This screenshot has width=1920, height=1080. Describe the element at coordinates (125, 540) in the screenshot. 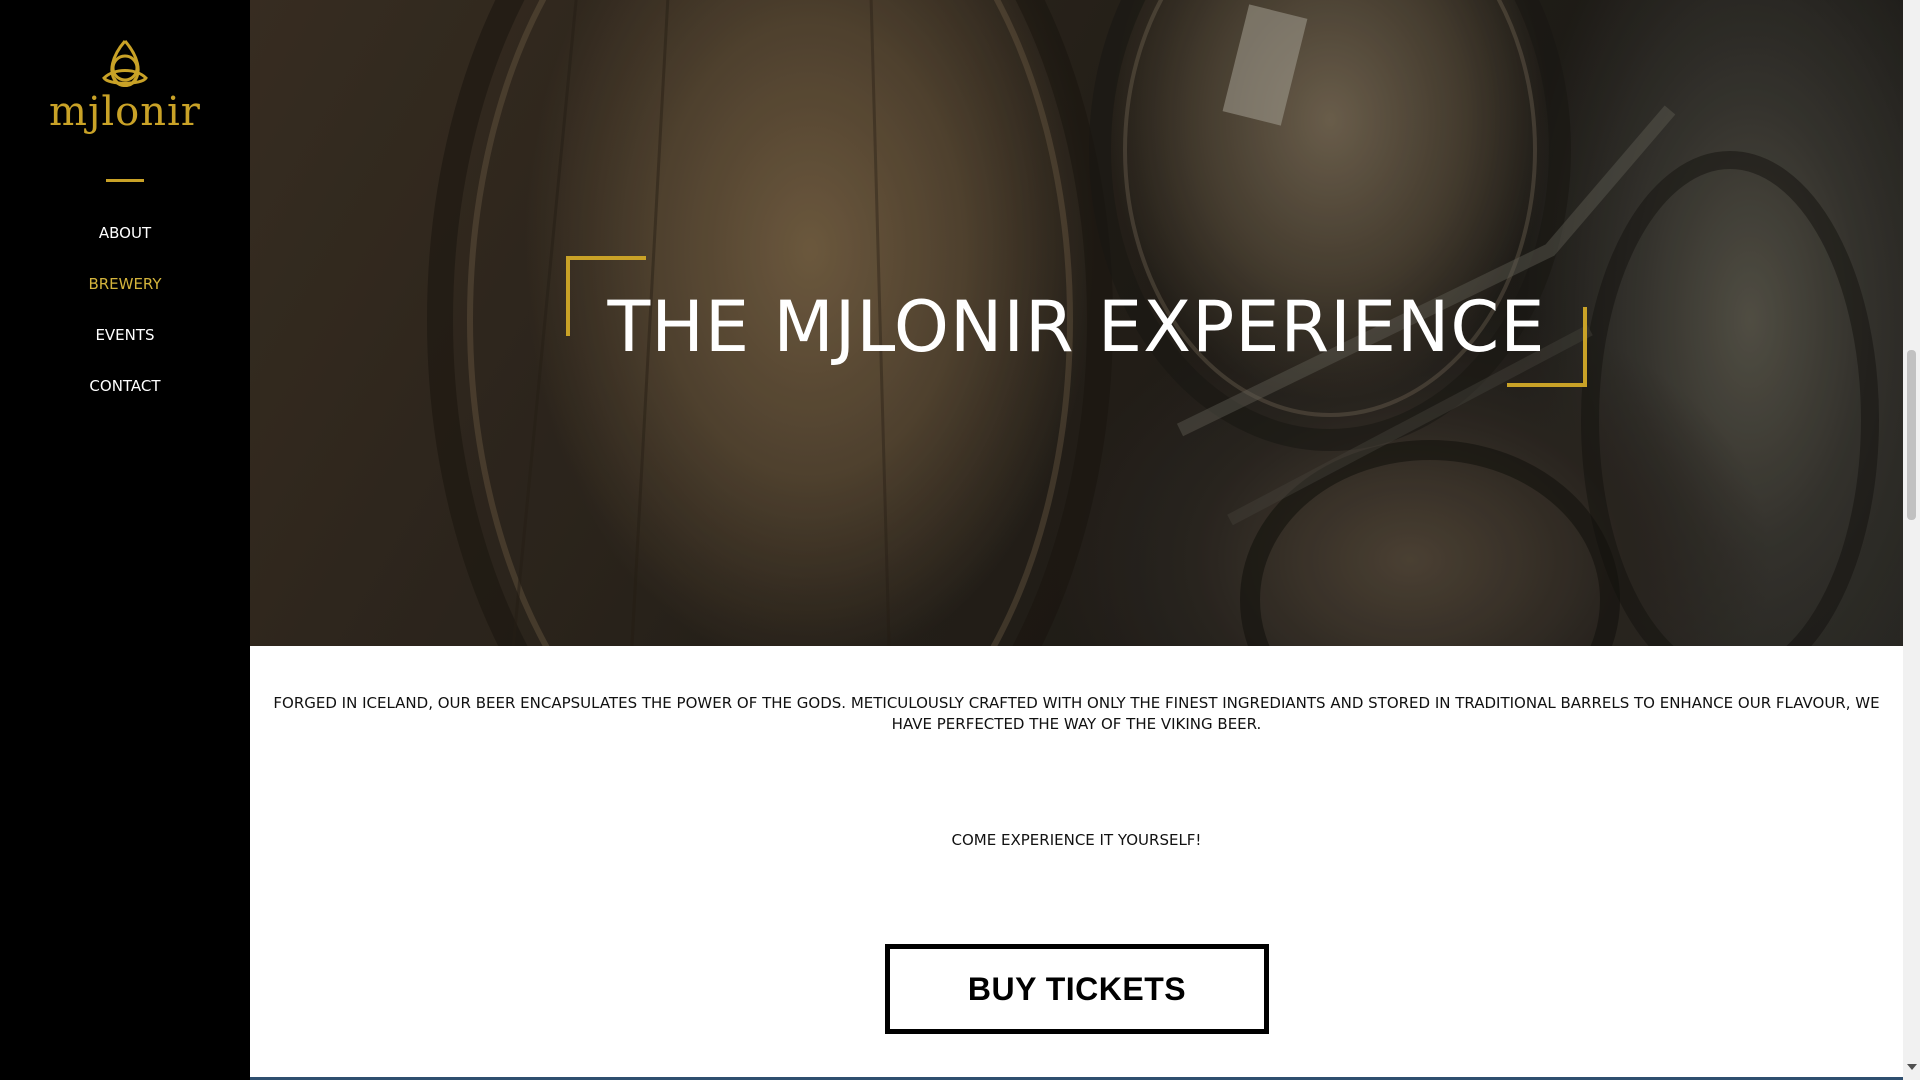

I see `sidebar: mjlonir ABOUT BREWERY EVENTS CONTACT` at that location.